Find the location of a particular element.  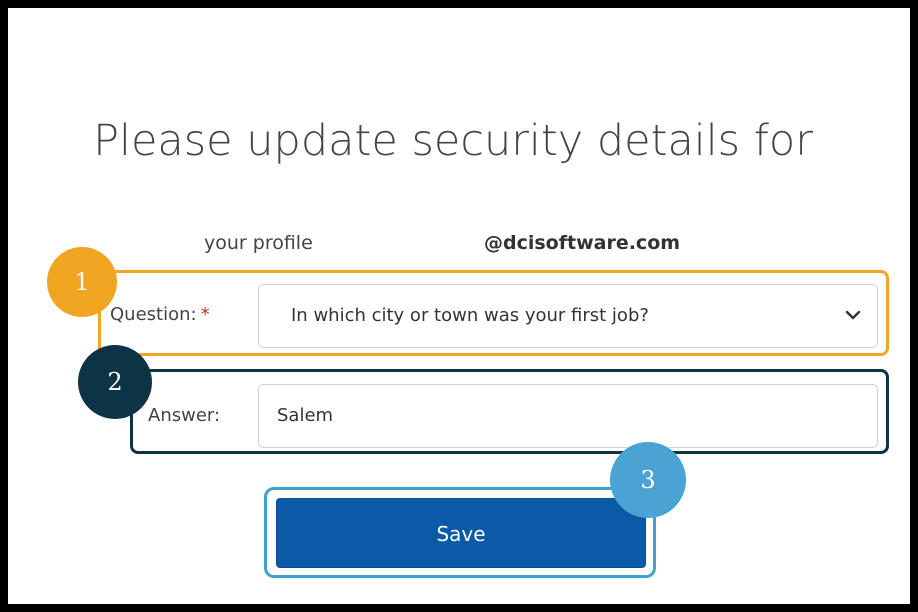

profile-email: @dcisoftware.com is located at coordinates (582, 243).